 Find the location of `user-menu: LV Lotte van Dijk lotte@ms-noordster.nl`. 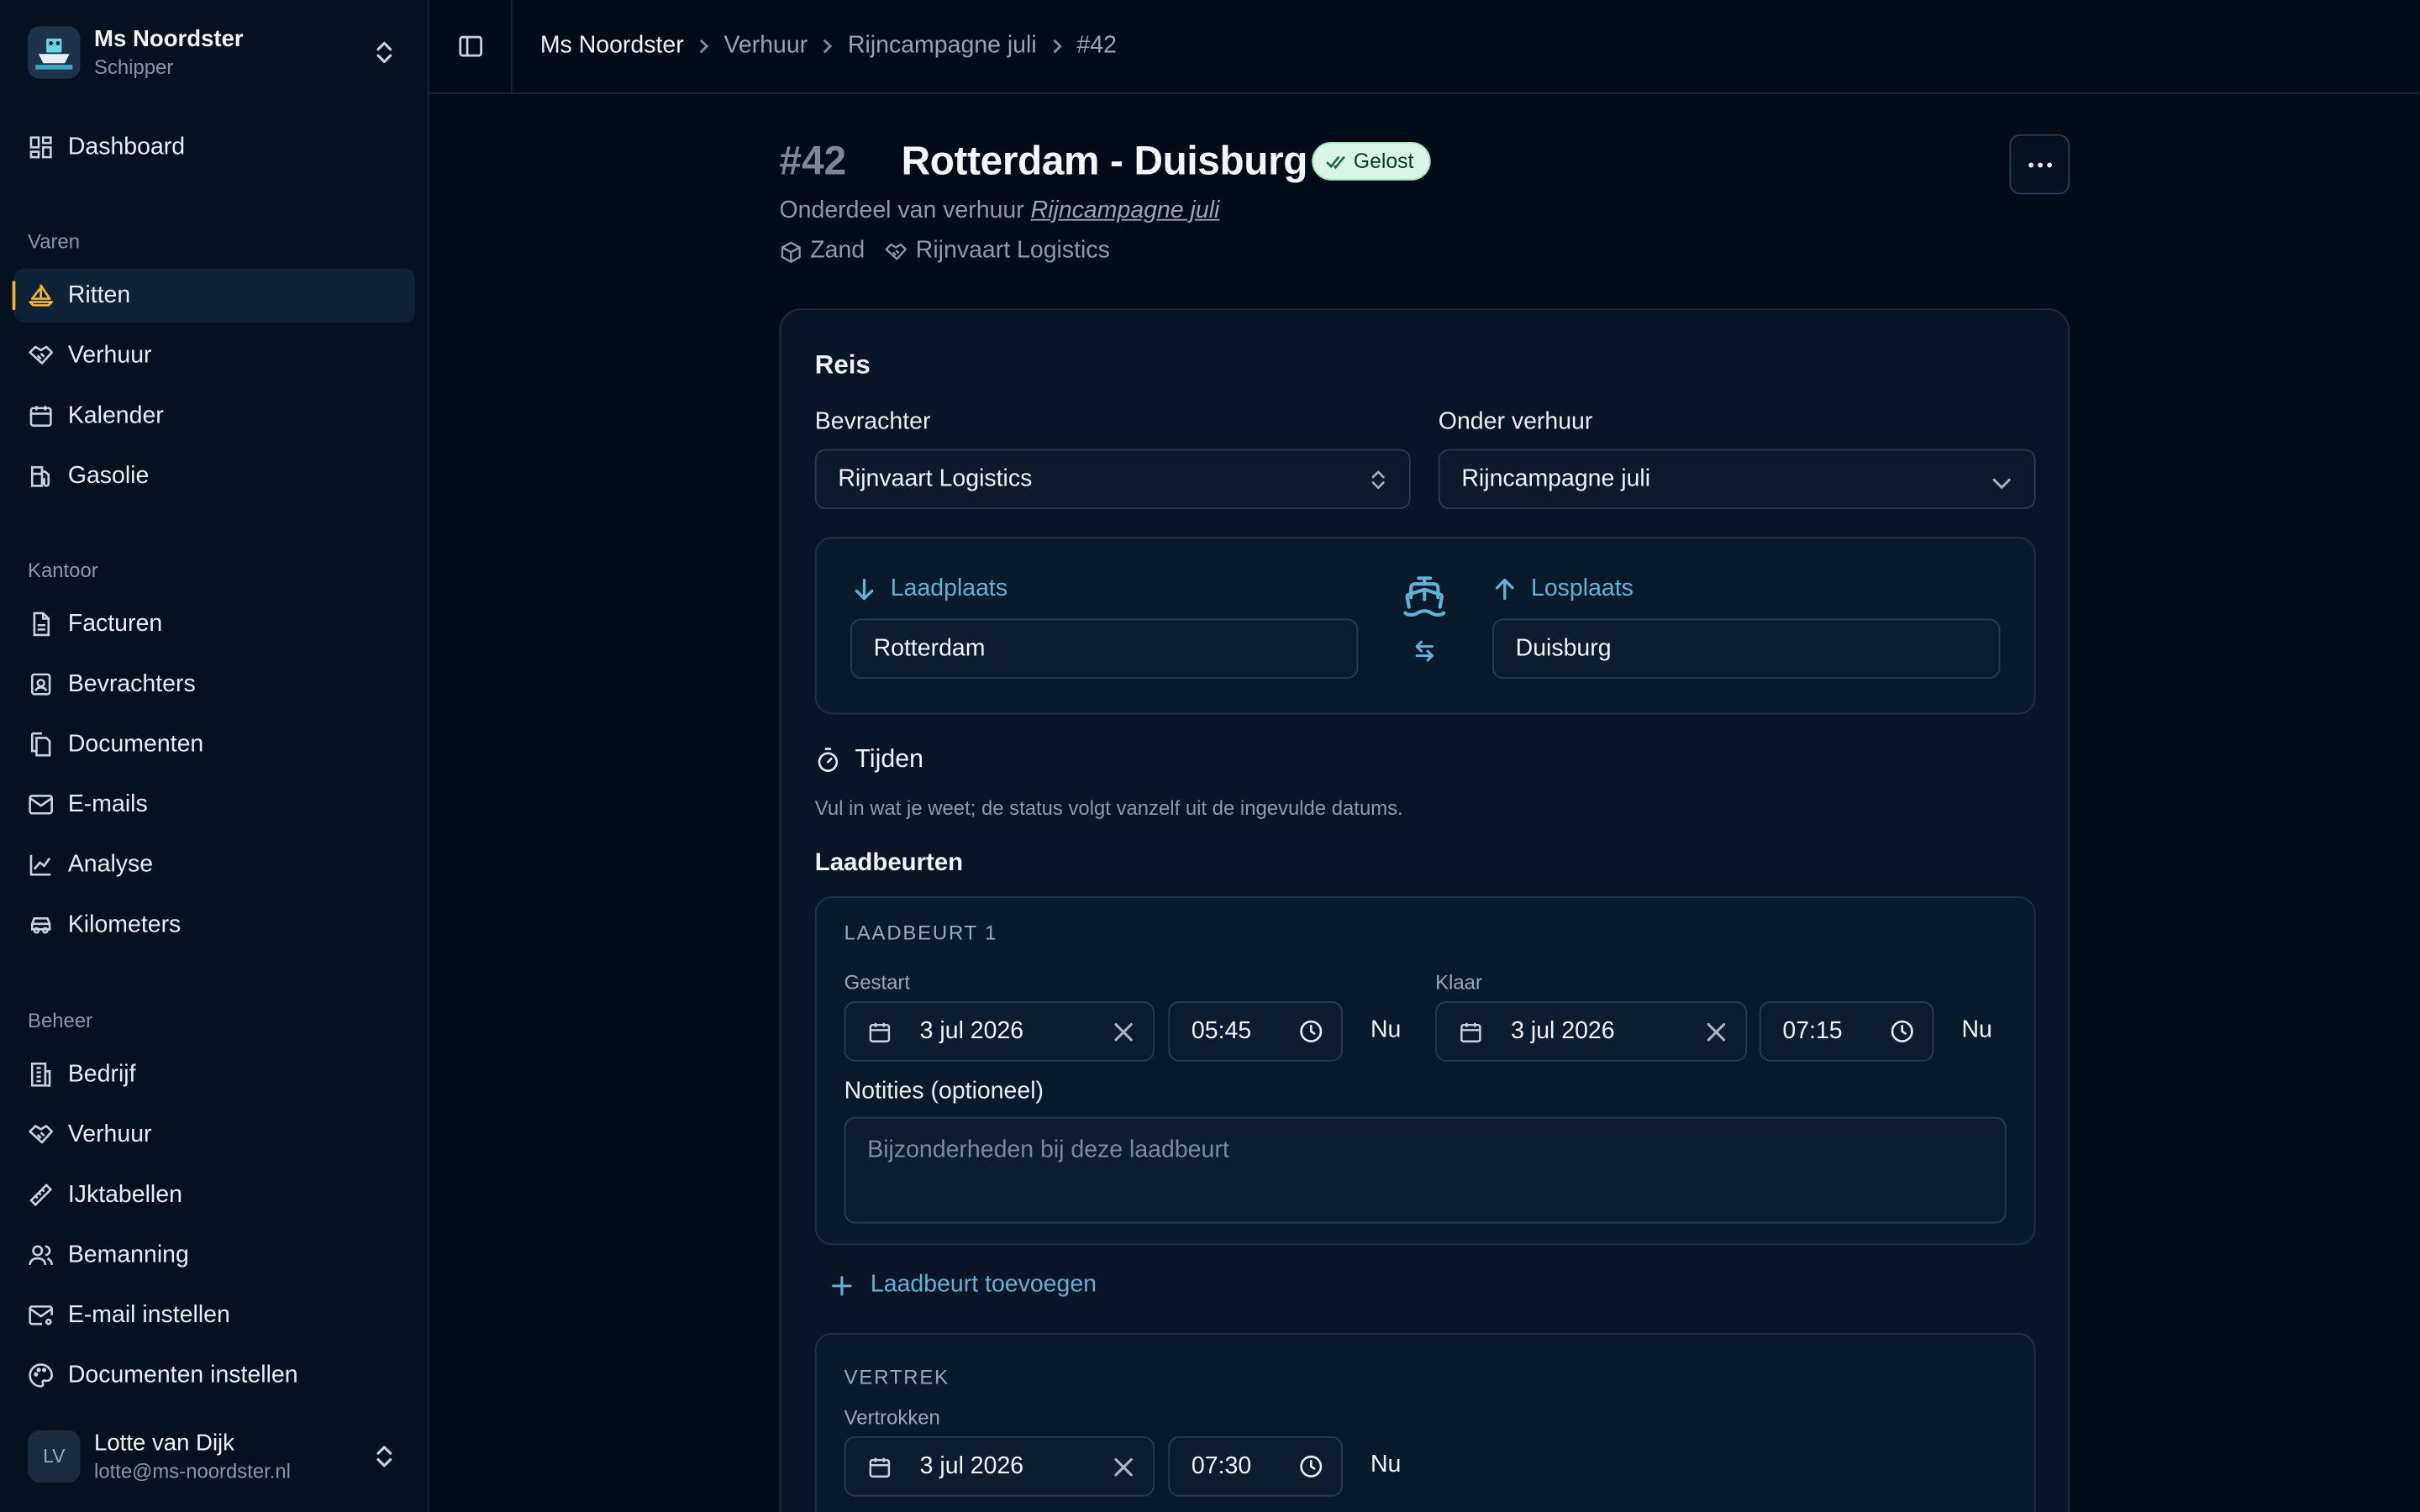

user-menu: LV Lotte van Dijk lotte@ms-noordster.nl is located at coordinates (214, 1456).